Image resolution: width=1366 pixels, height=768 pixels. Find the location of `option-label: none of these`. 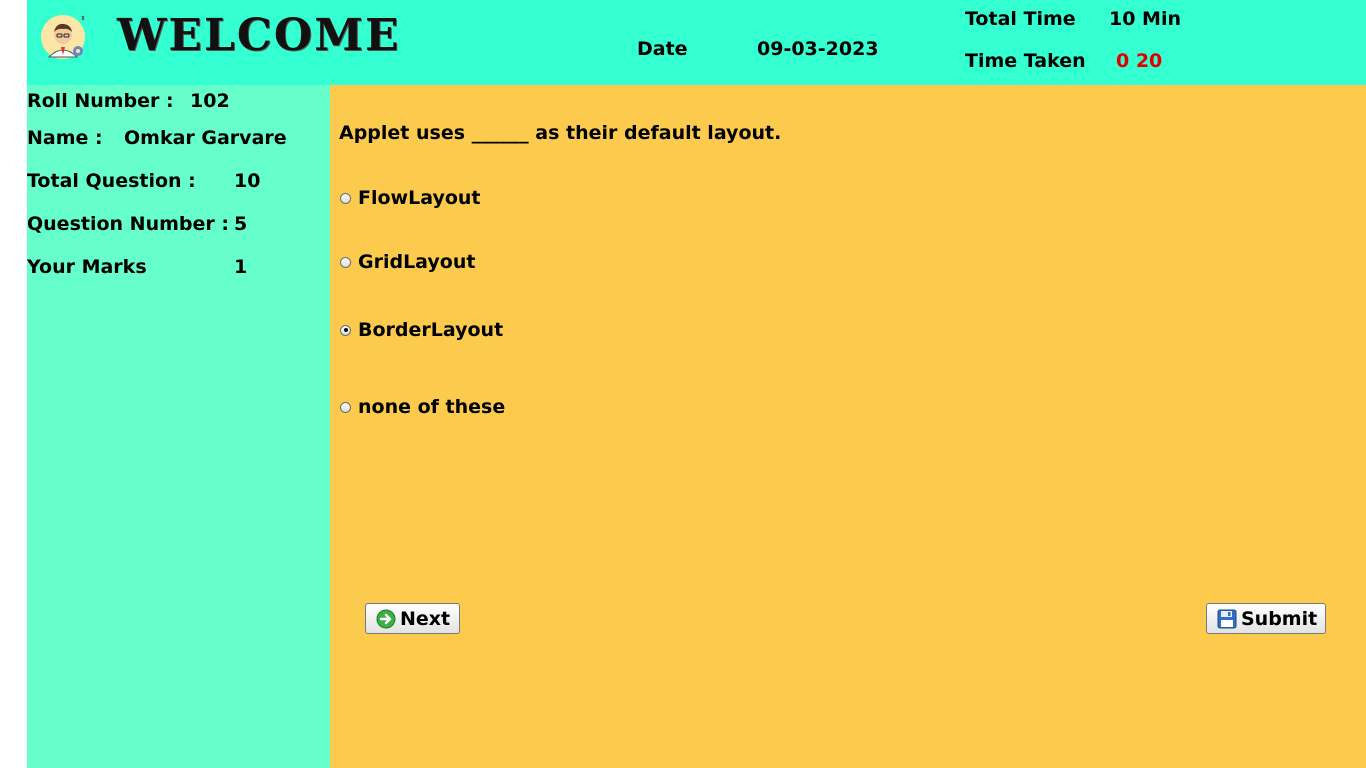

option-label: none of these is located at coordinates (432, 407).